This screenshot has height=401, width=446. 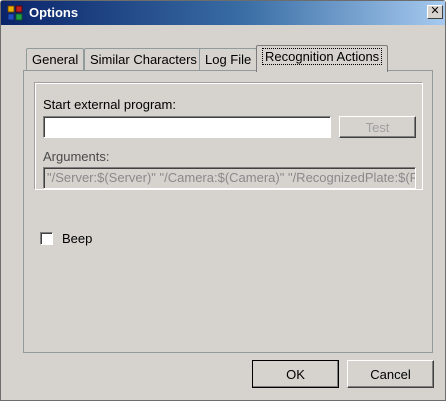 I want to click on arguments-label: Arguments:, so click(x=76, y=156).